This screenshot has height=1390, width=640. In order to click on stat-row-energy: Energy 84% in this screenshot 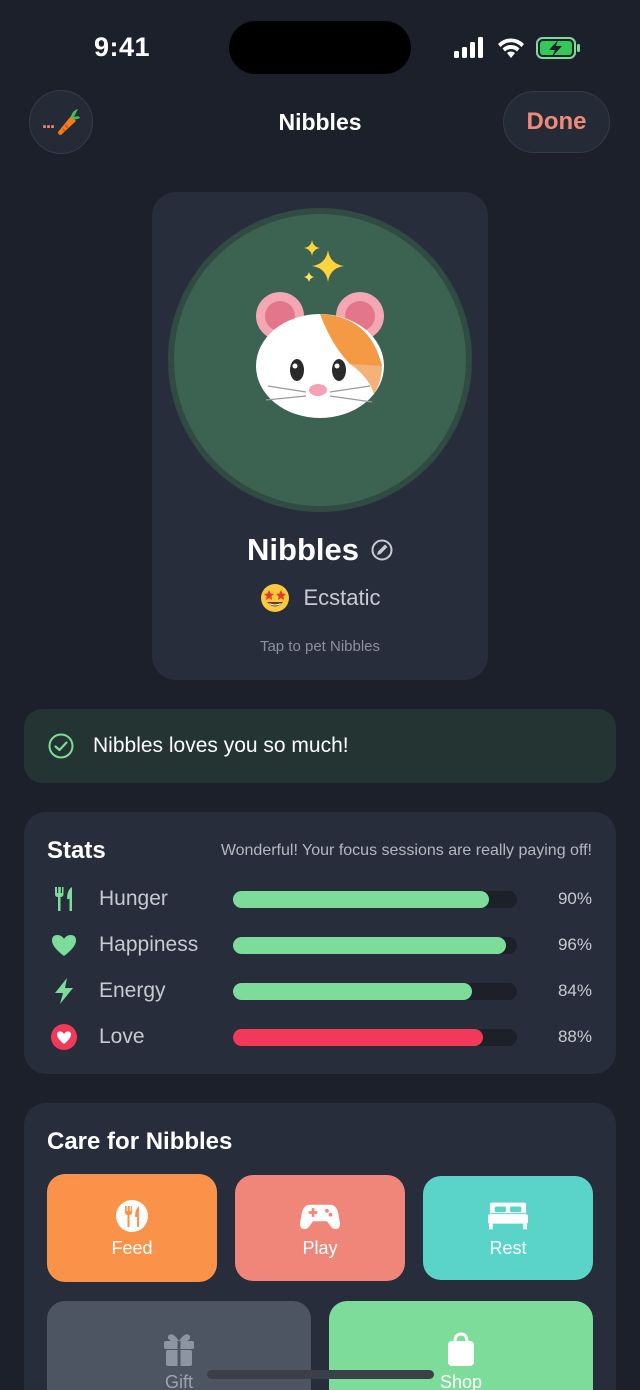, I will do `click(320, 991)`.